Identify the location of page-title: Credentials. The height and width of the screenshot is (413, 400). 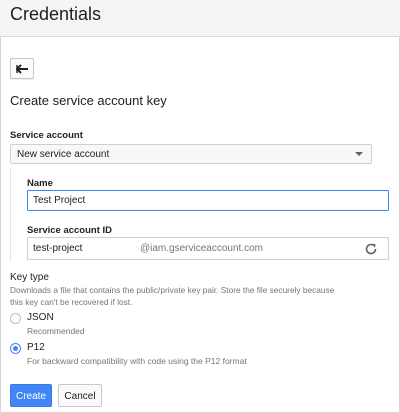
(56, 14).